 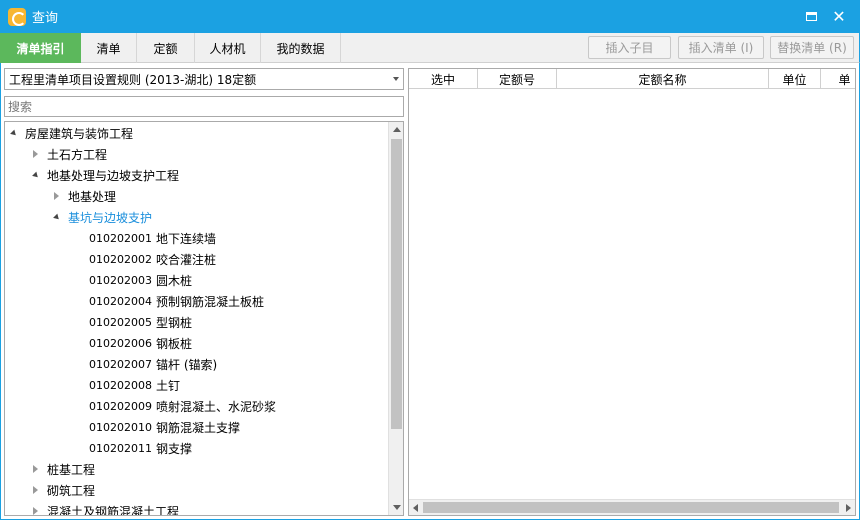 I want to click on list-name: 土钉, so click(x=168, y=385).